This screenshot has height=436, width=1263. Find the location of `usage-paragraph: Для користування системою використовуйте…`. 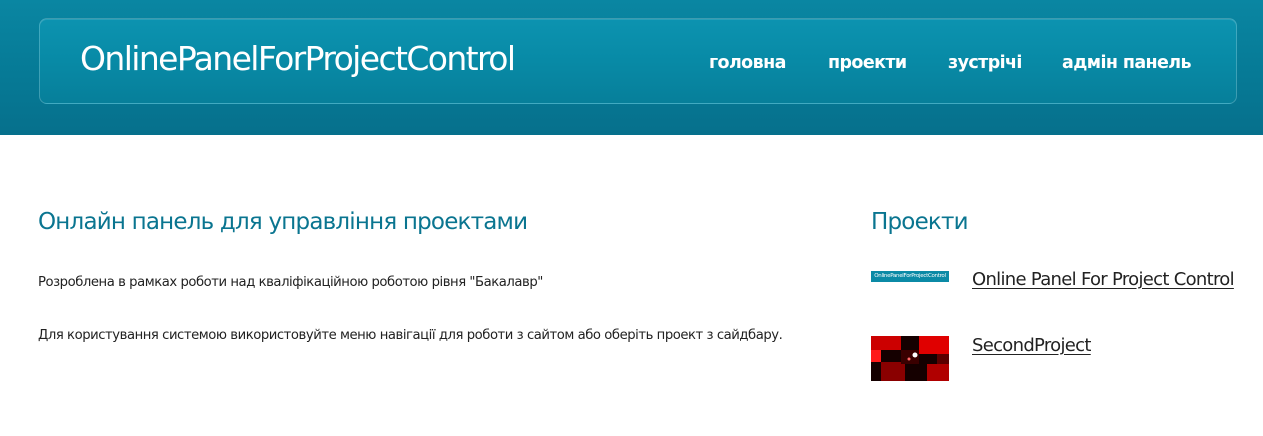

usage-paragraph: Для користування системою використовуйте… is located at coordinates (410, 335).